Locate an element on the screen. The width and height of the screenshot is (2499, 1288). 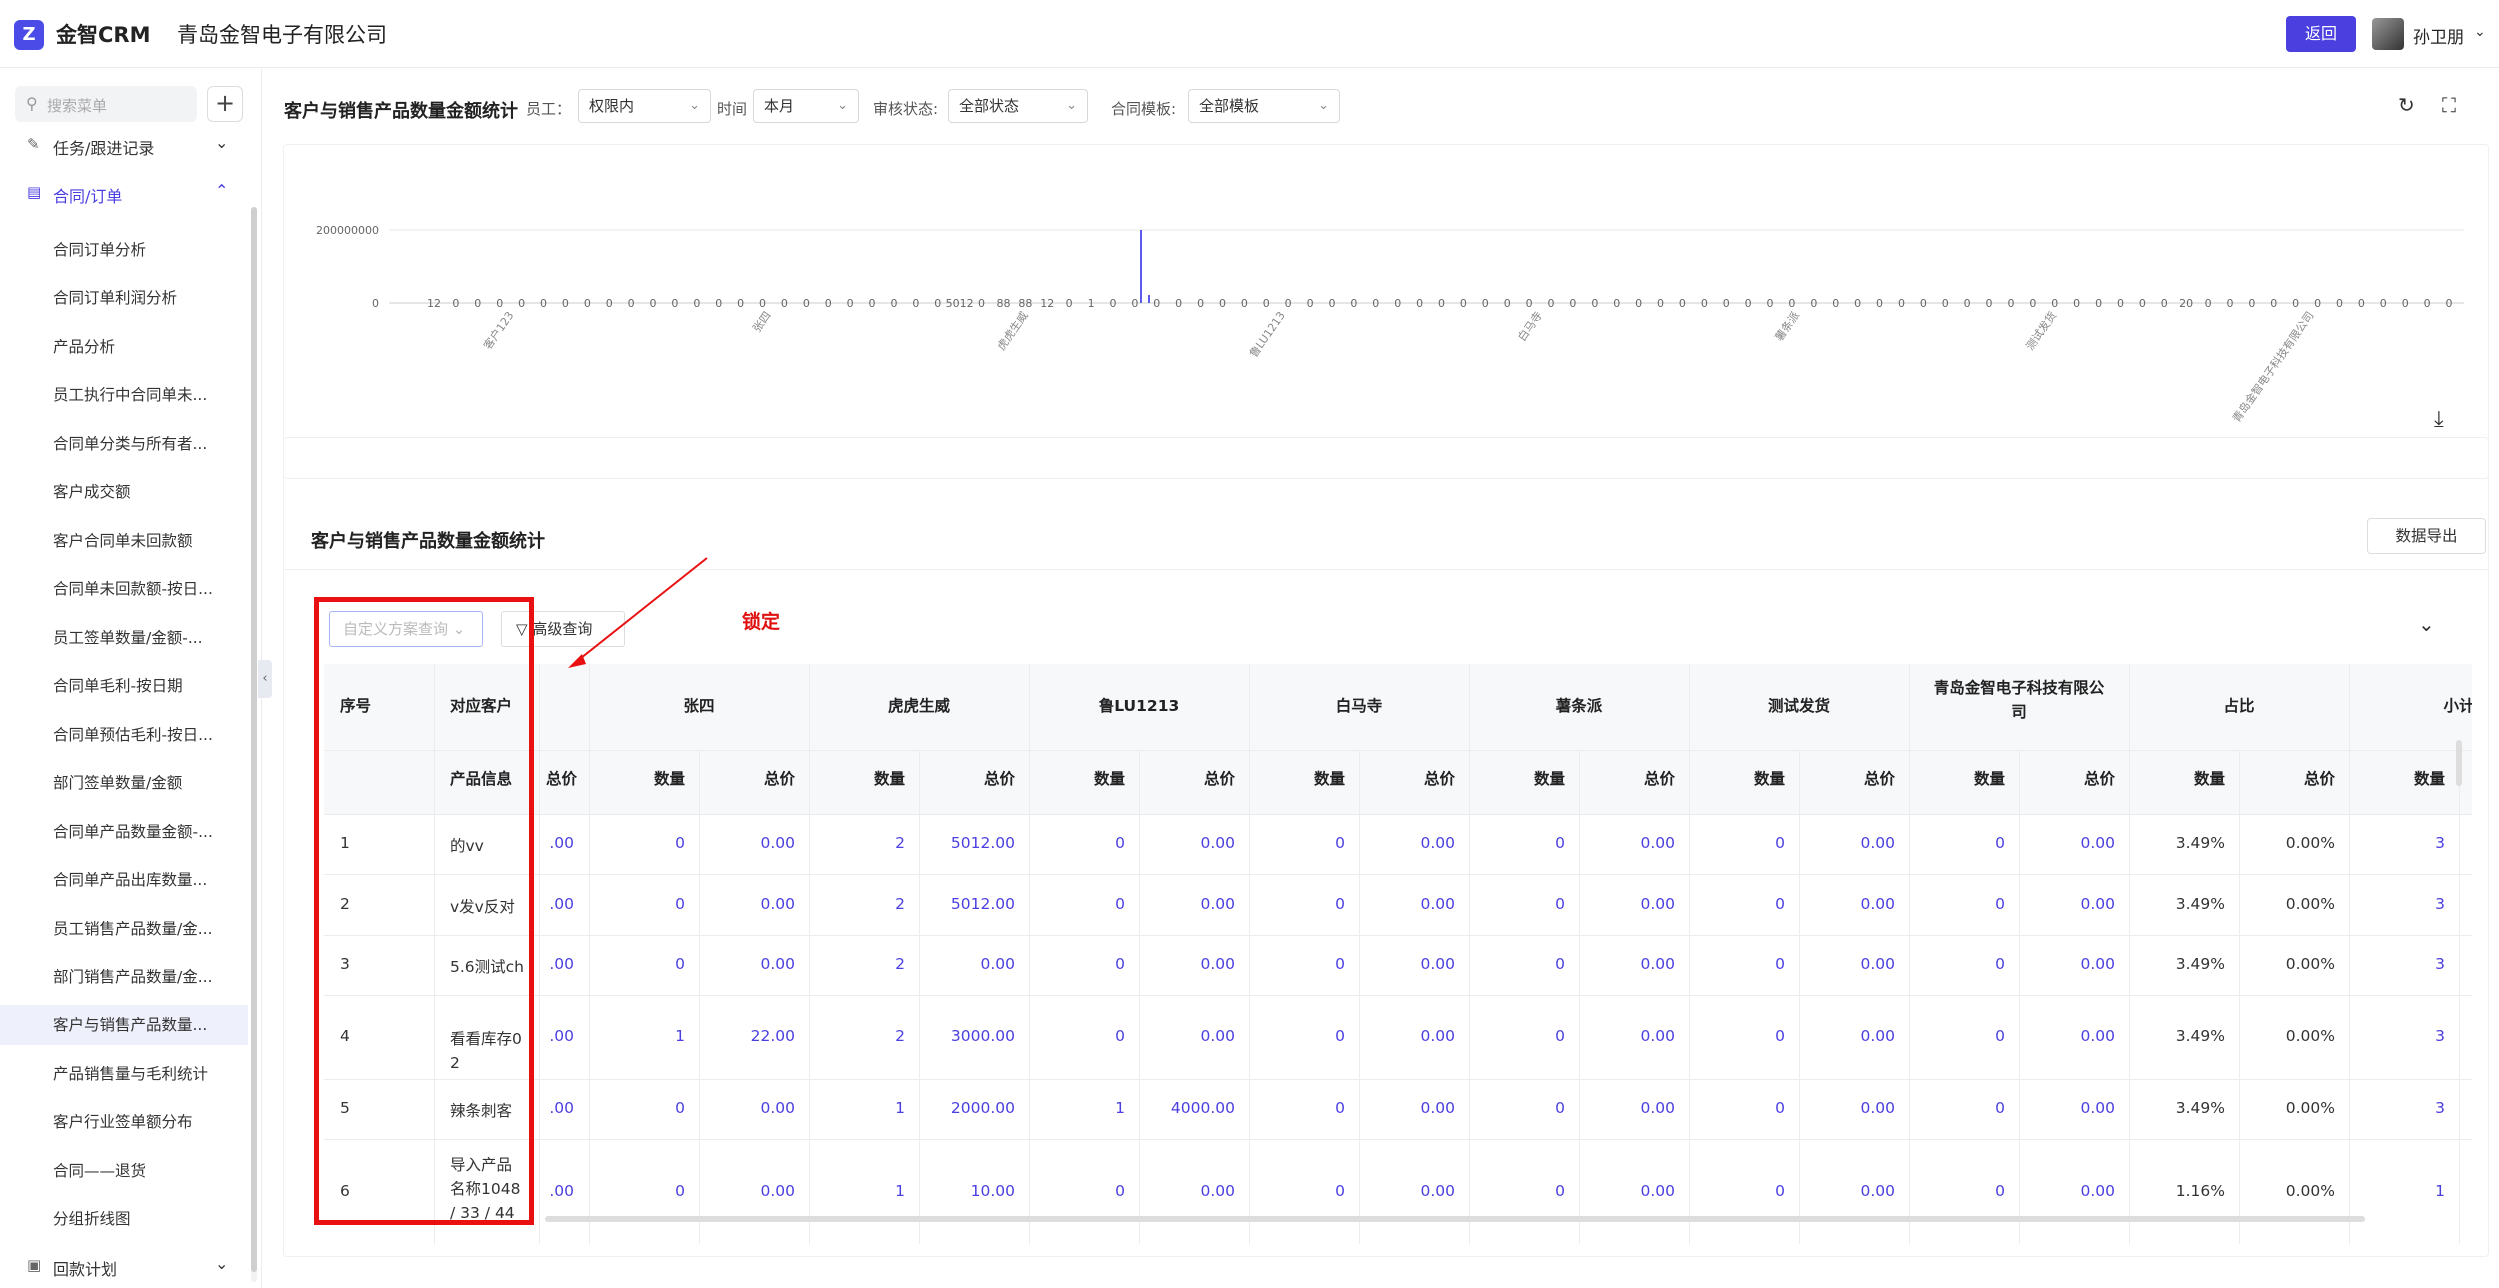
back-button: 返回 is located at coordinates (2321, 34).